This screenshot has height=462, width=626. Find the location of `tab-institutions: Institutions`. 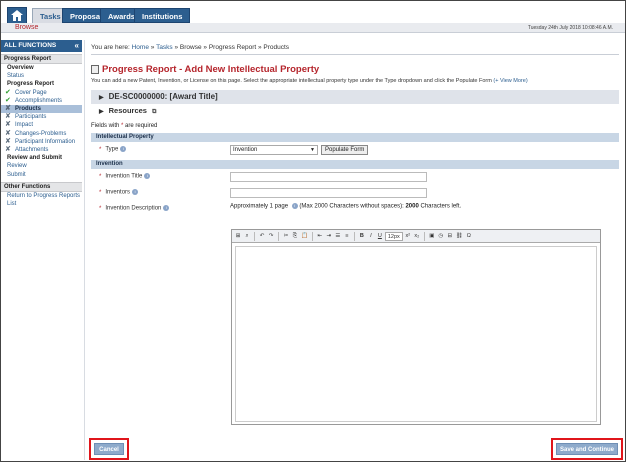

tab-institutions: Institutions is located at coordinates (162, 15).